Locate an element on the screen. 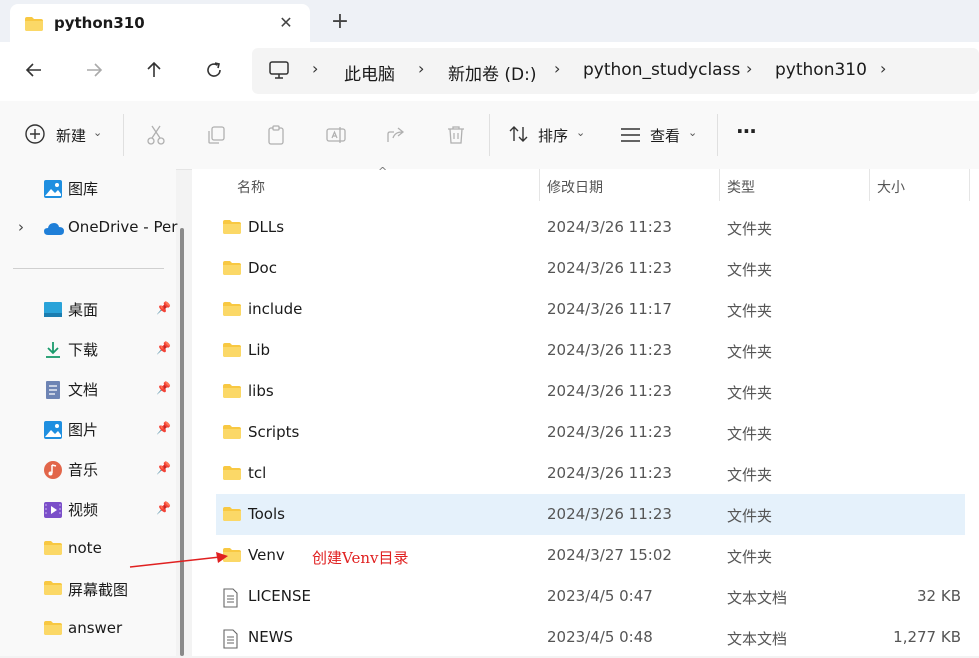 The image size is (979, 658). file-name: LICENSE is located at coordinates (279, 596).